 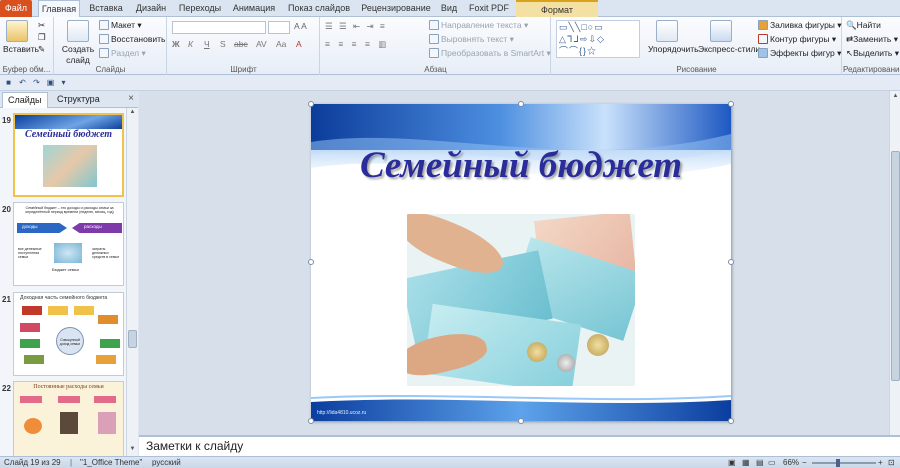 I want to click on tab-1: Главная, so click(x=59, y=9).